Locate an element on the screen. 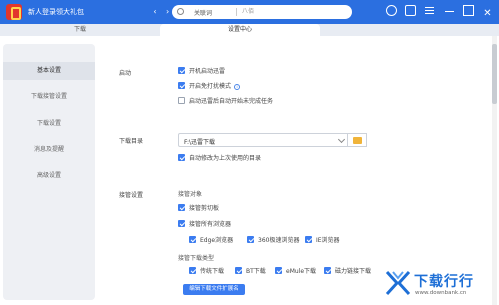 This screenshot has height=305, width=499. folder-icon is located at coordinates (357, 140).